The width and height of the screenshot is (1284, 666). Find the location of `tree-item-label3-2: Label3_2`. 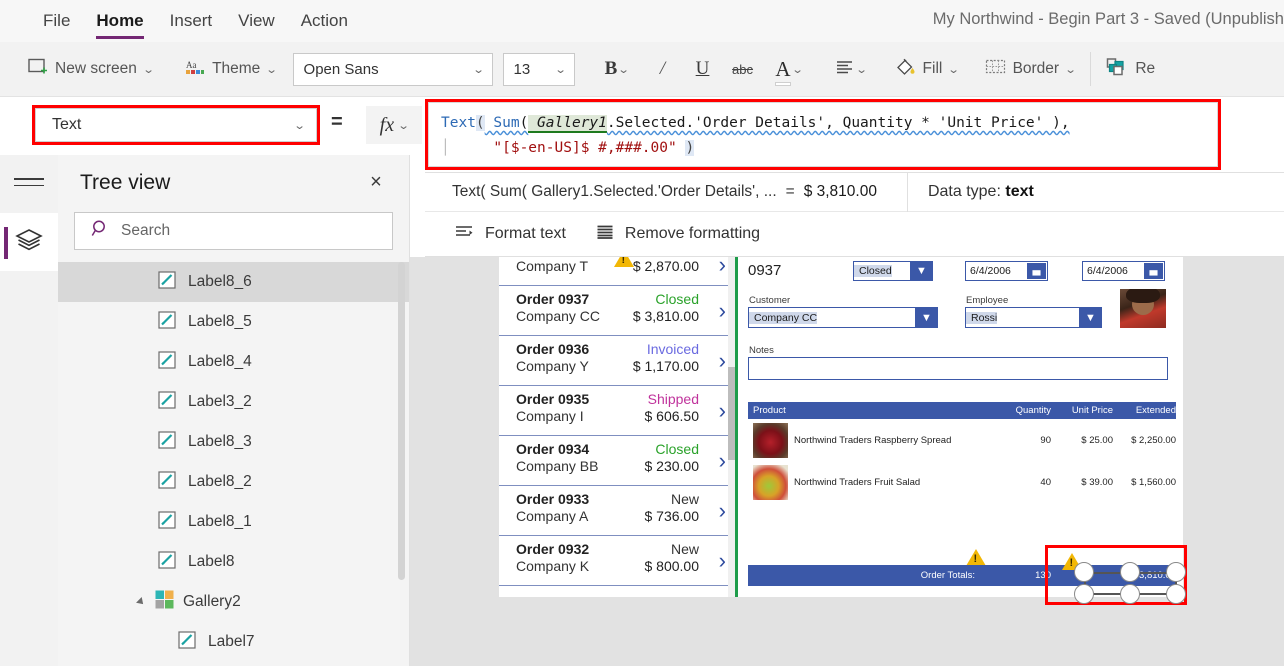

tree-item-label3-2: Label3_2 is located at coordinates (233, 402).